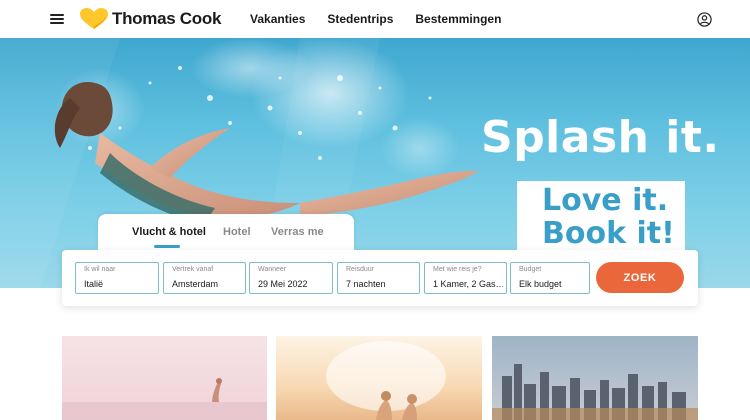  I want to click on duration-field: Reisduur 7 nachten, so click(378, 278).